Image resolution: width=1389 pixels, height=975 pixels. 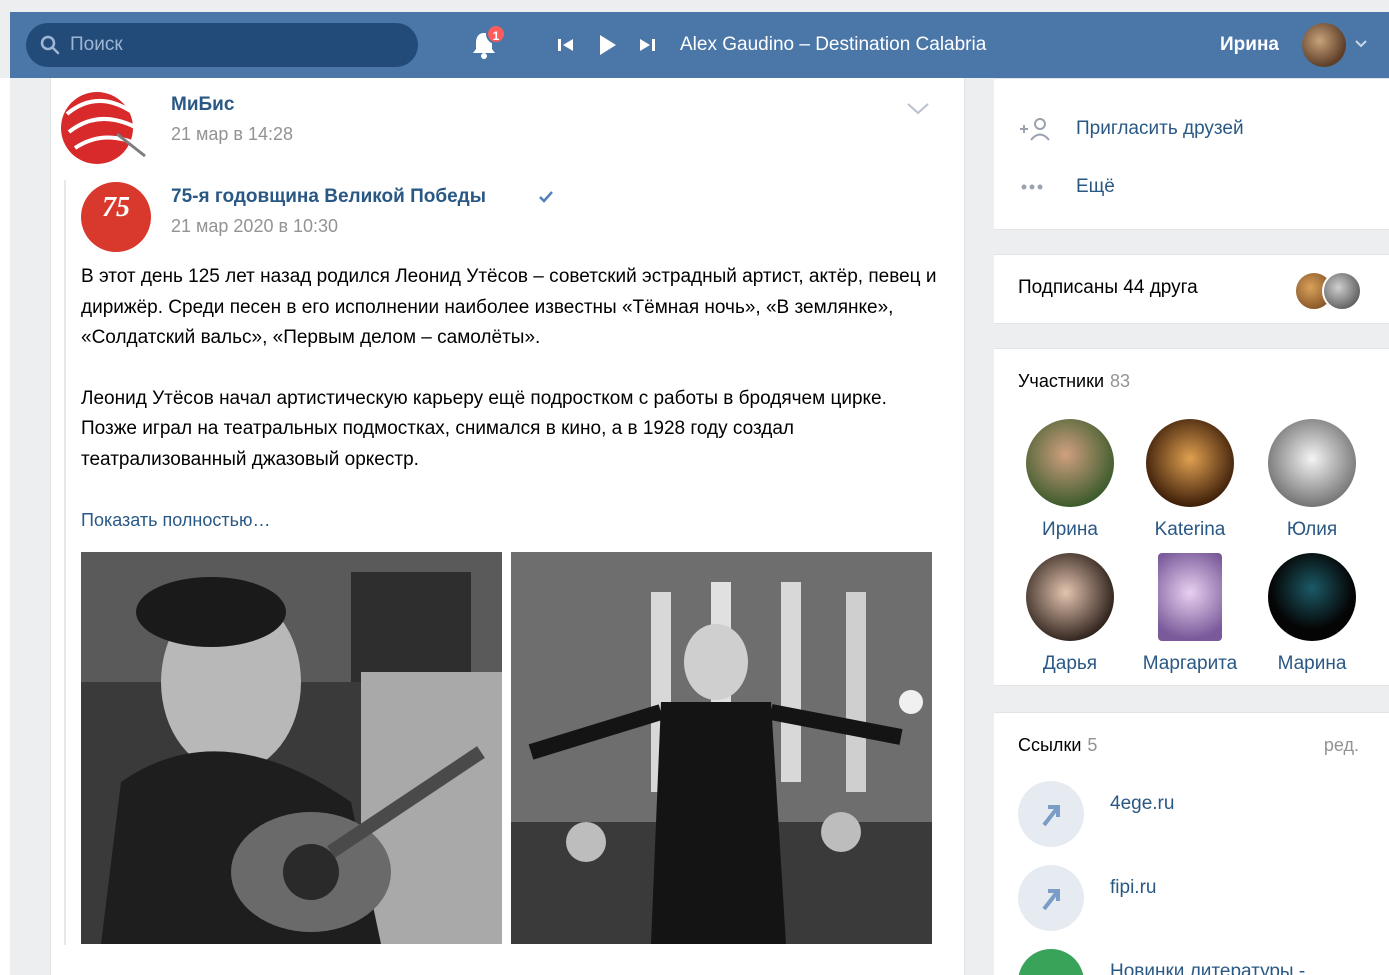 I want to click on link-label: 4ege.ru, so click(x=1142, y=803).